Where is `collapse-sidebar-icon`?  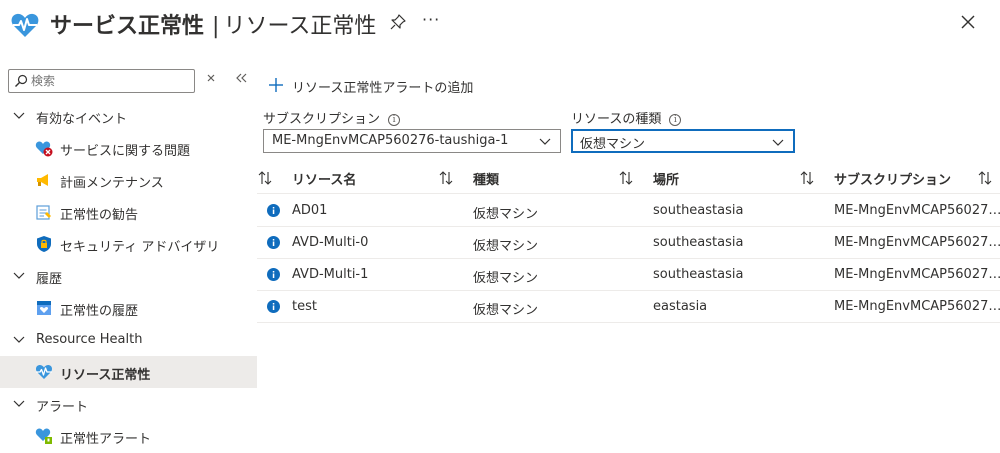 collapse-sidebar-icon is located at coordinates (241, 78).